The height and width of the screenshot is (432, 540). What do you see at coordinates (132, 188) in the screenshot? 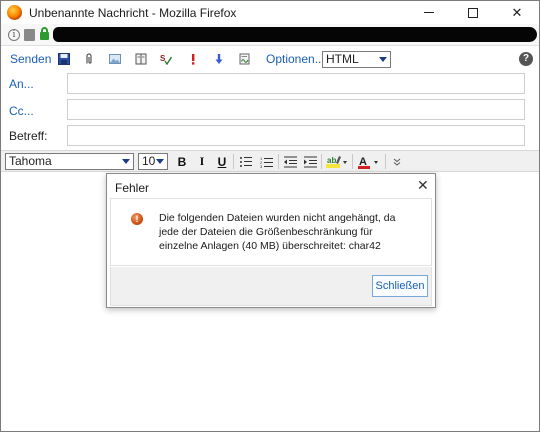
I see `dialog-title: Fehler` at bounding box center [132, 188].